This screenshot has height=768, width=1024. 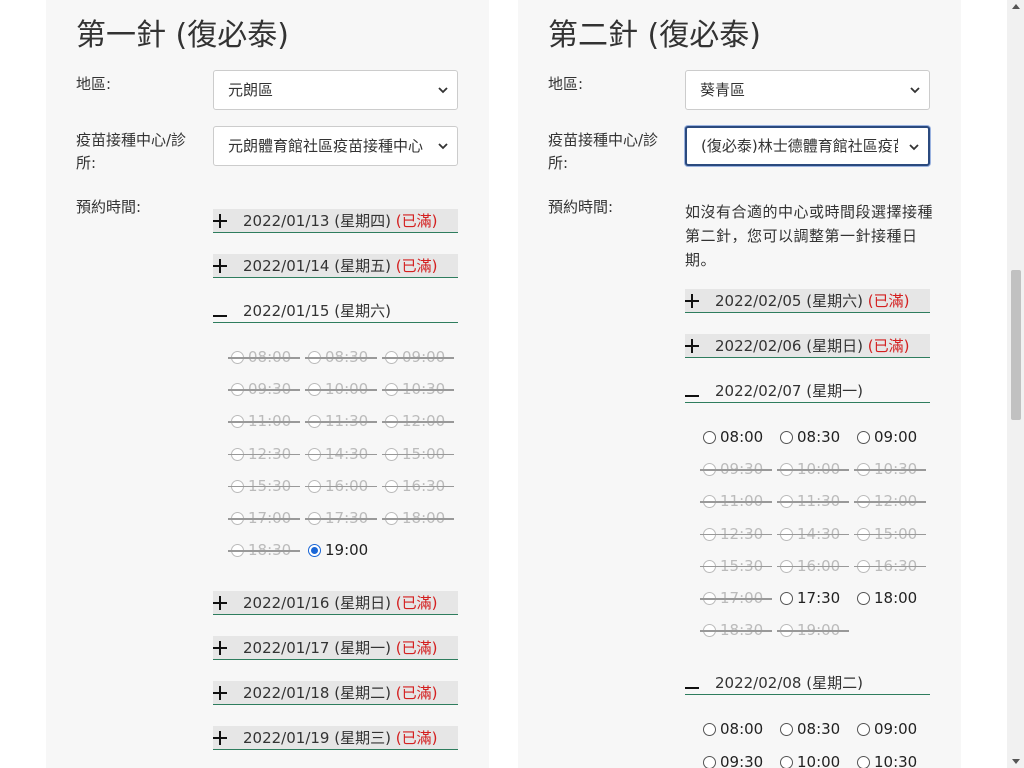 I want to click on time-slot-radio: 11:30, so click(x=341, y=421).